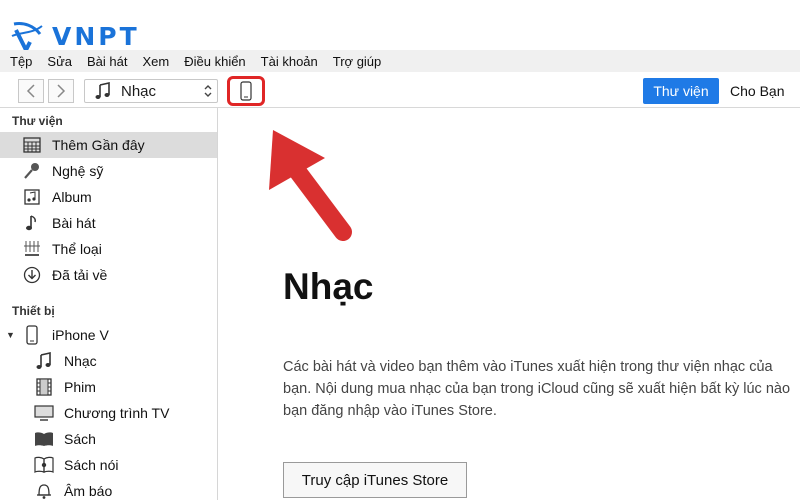  What do you see at coordinates (80, 275) in the screenshot?
I see `sidebar-item-label: Đã tải về` at bounding box center [80, 275].